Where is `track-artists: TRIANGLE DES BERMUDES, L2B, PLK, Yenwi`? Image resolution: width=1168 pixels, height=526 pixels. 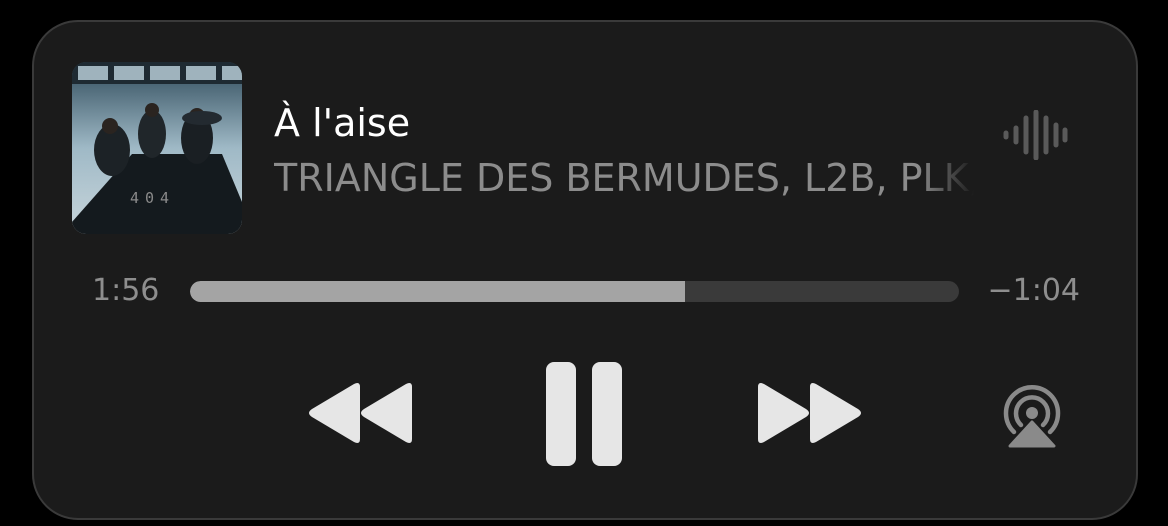 track-artists: TRIANGLE DES BERMUDES, L2B, PLK, Yenwi is located at coordinates (624, 178).